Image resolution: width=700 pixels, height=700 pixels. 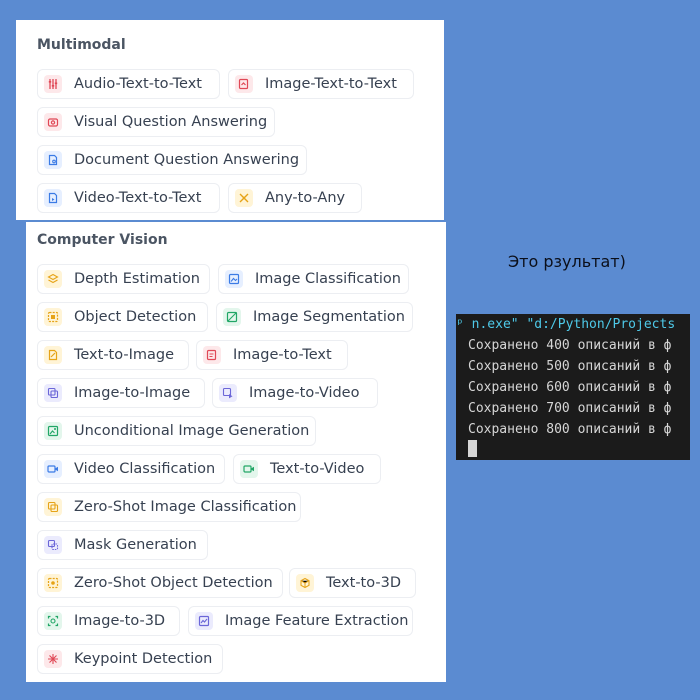 What do you see at coordinates (53, 122) in the screenshot?
I see `visual-qa-icon` at bounding box center [53, 122].